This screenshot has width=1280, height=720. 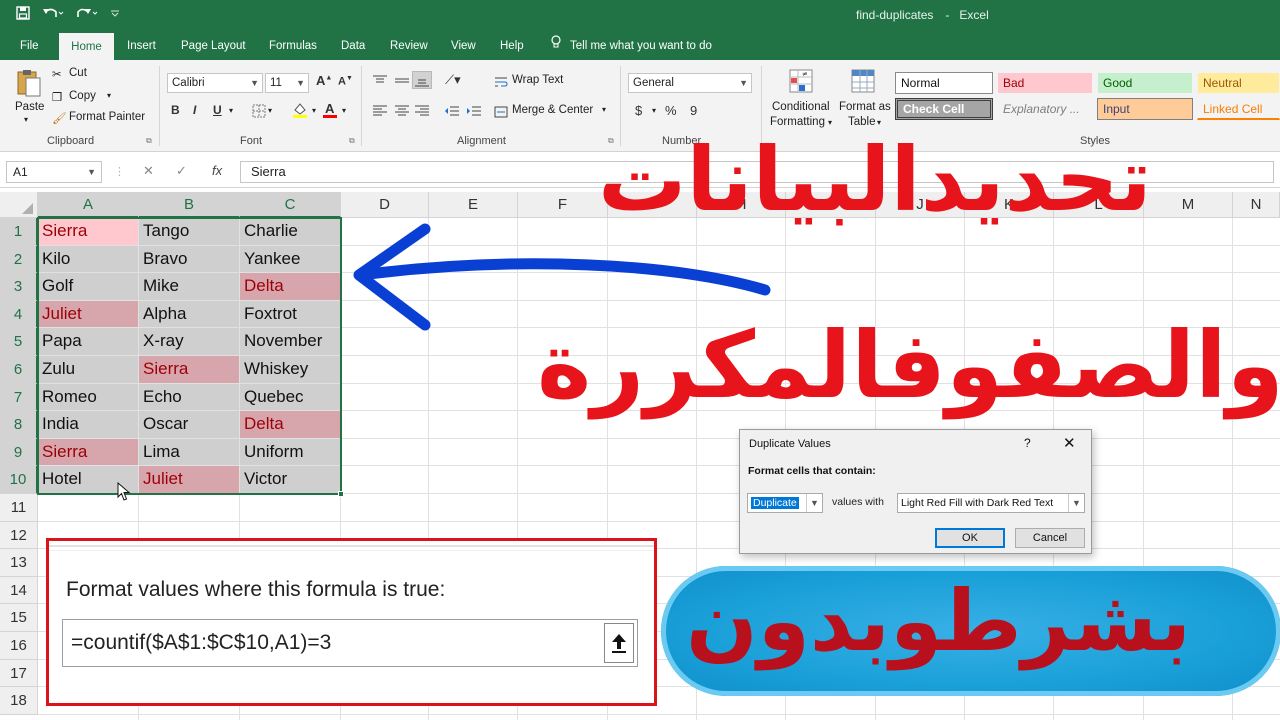 What do you see at coordinates (330, 110) in the screenshot?
I see `font-color-icon: A` at bounding box center [330, 110].